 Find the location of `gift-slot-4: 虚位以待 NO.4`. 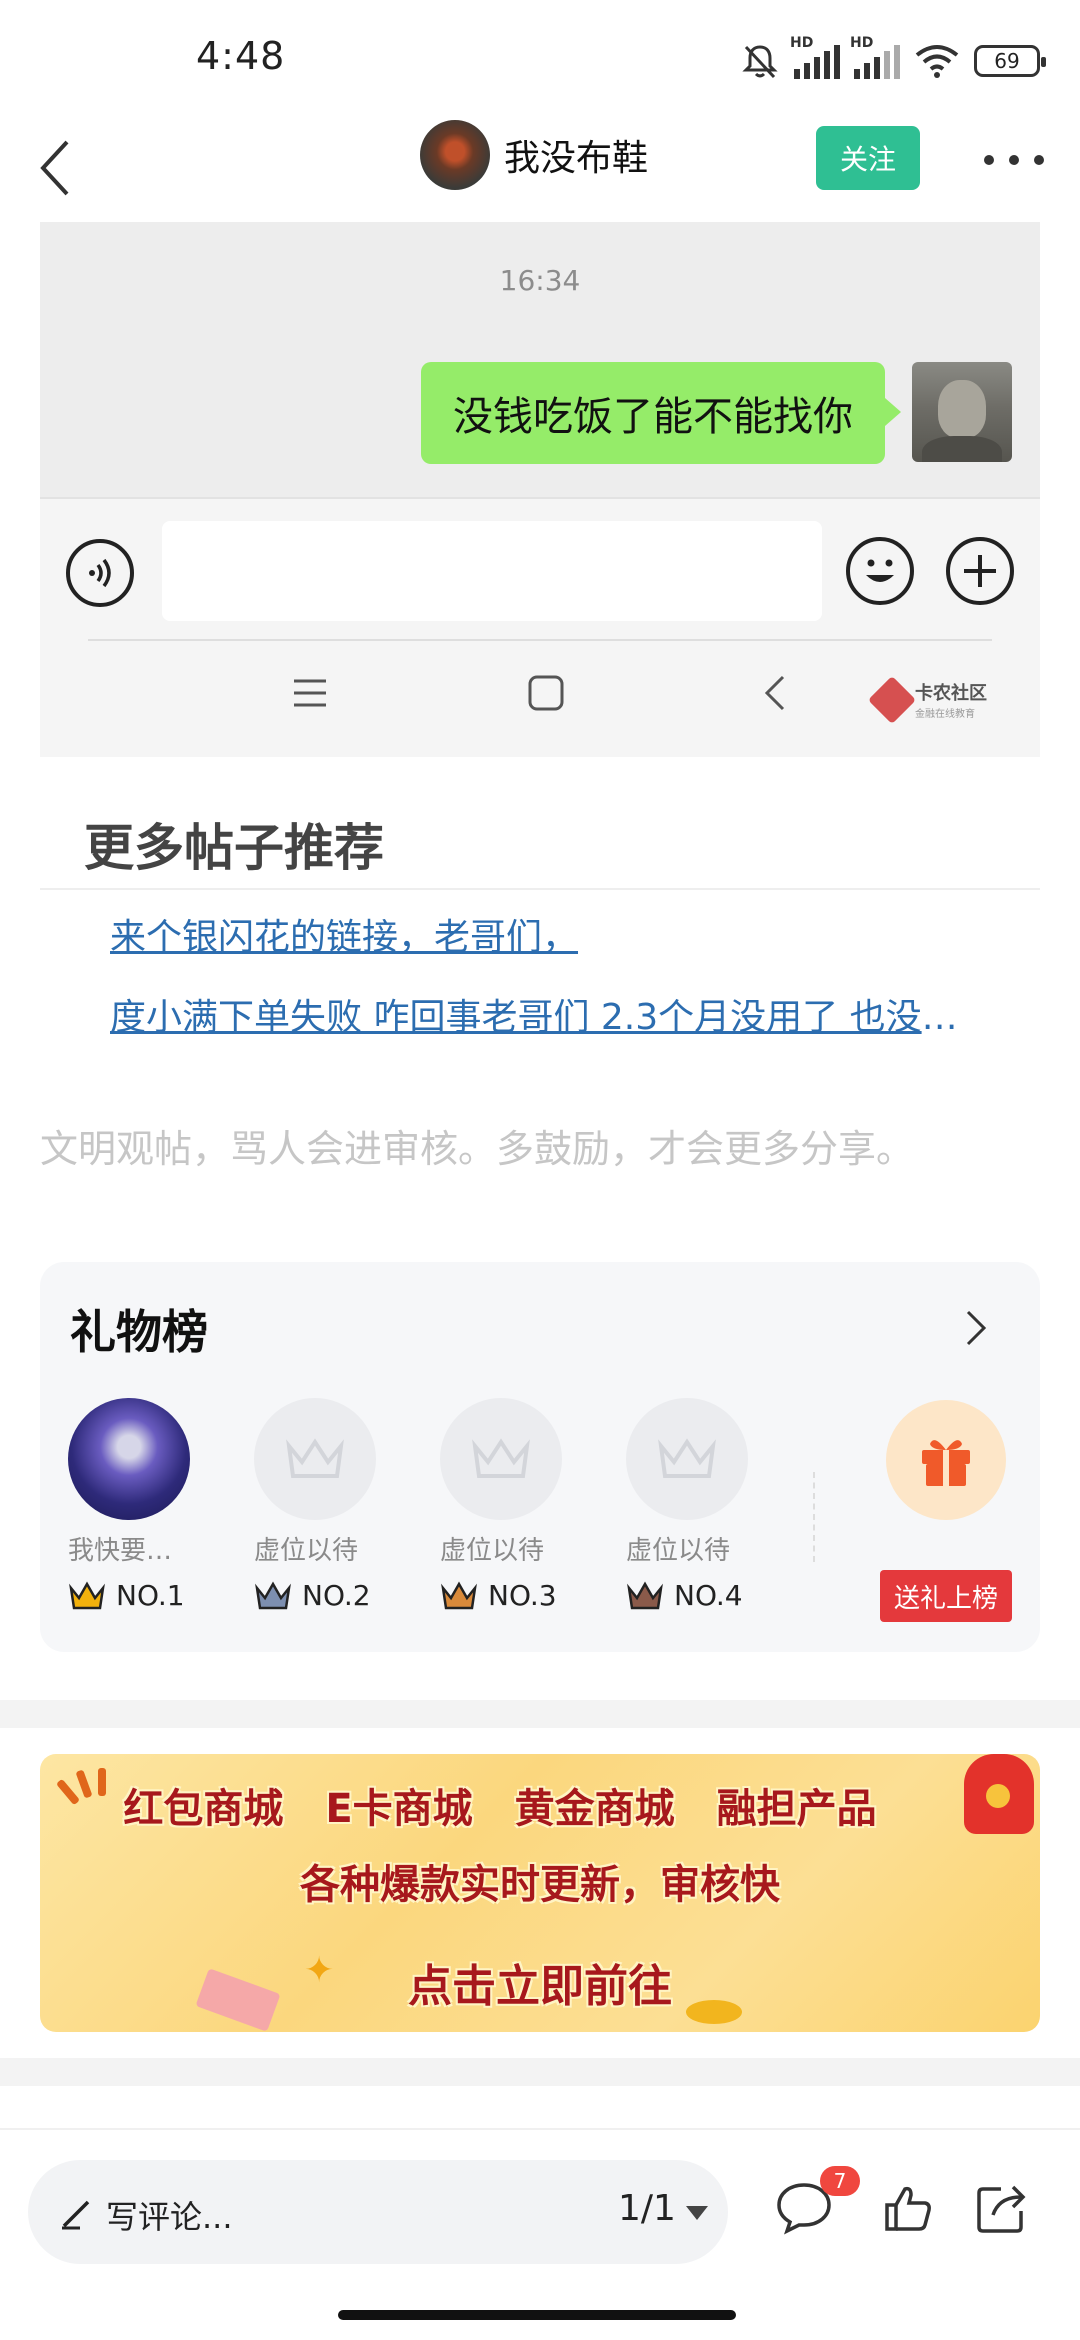

gift-slot-4: 虚位以待 NO.4 is located at coordinates (691, 1505).